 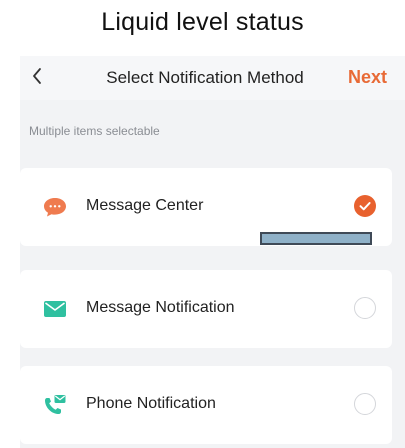 I want to click on selection-hint: Multiple items selectable, so click(x=94, y=131).